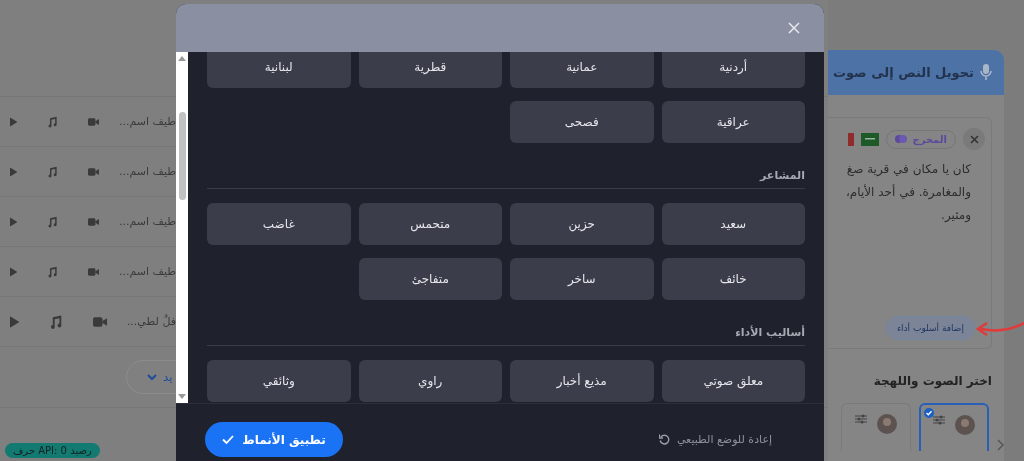 Image resolution: width=1024 pixels, height=461 pixels. What do you see at coordinates (733, 279) in the screenshot?
I see `style-option-button: خائف` at bounding box center [733, 279].